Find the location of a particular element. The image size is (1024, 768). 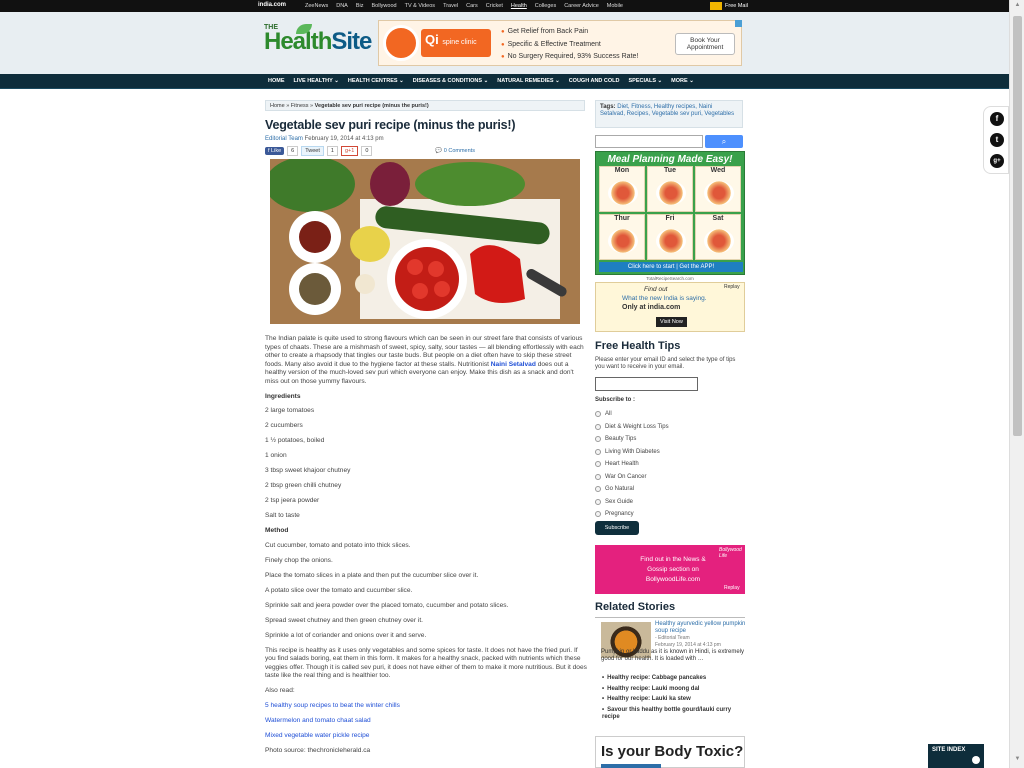

top-nav-item: Health is located at coordinates (519, 6).